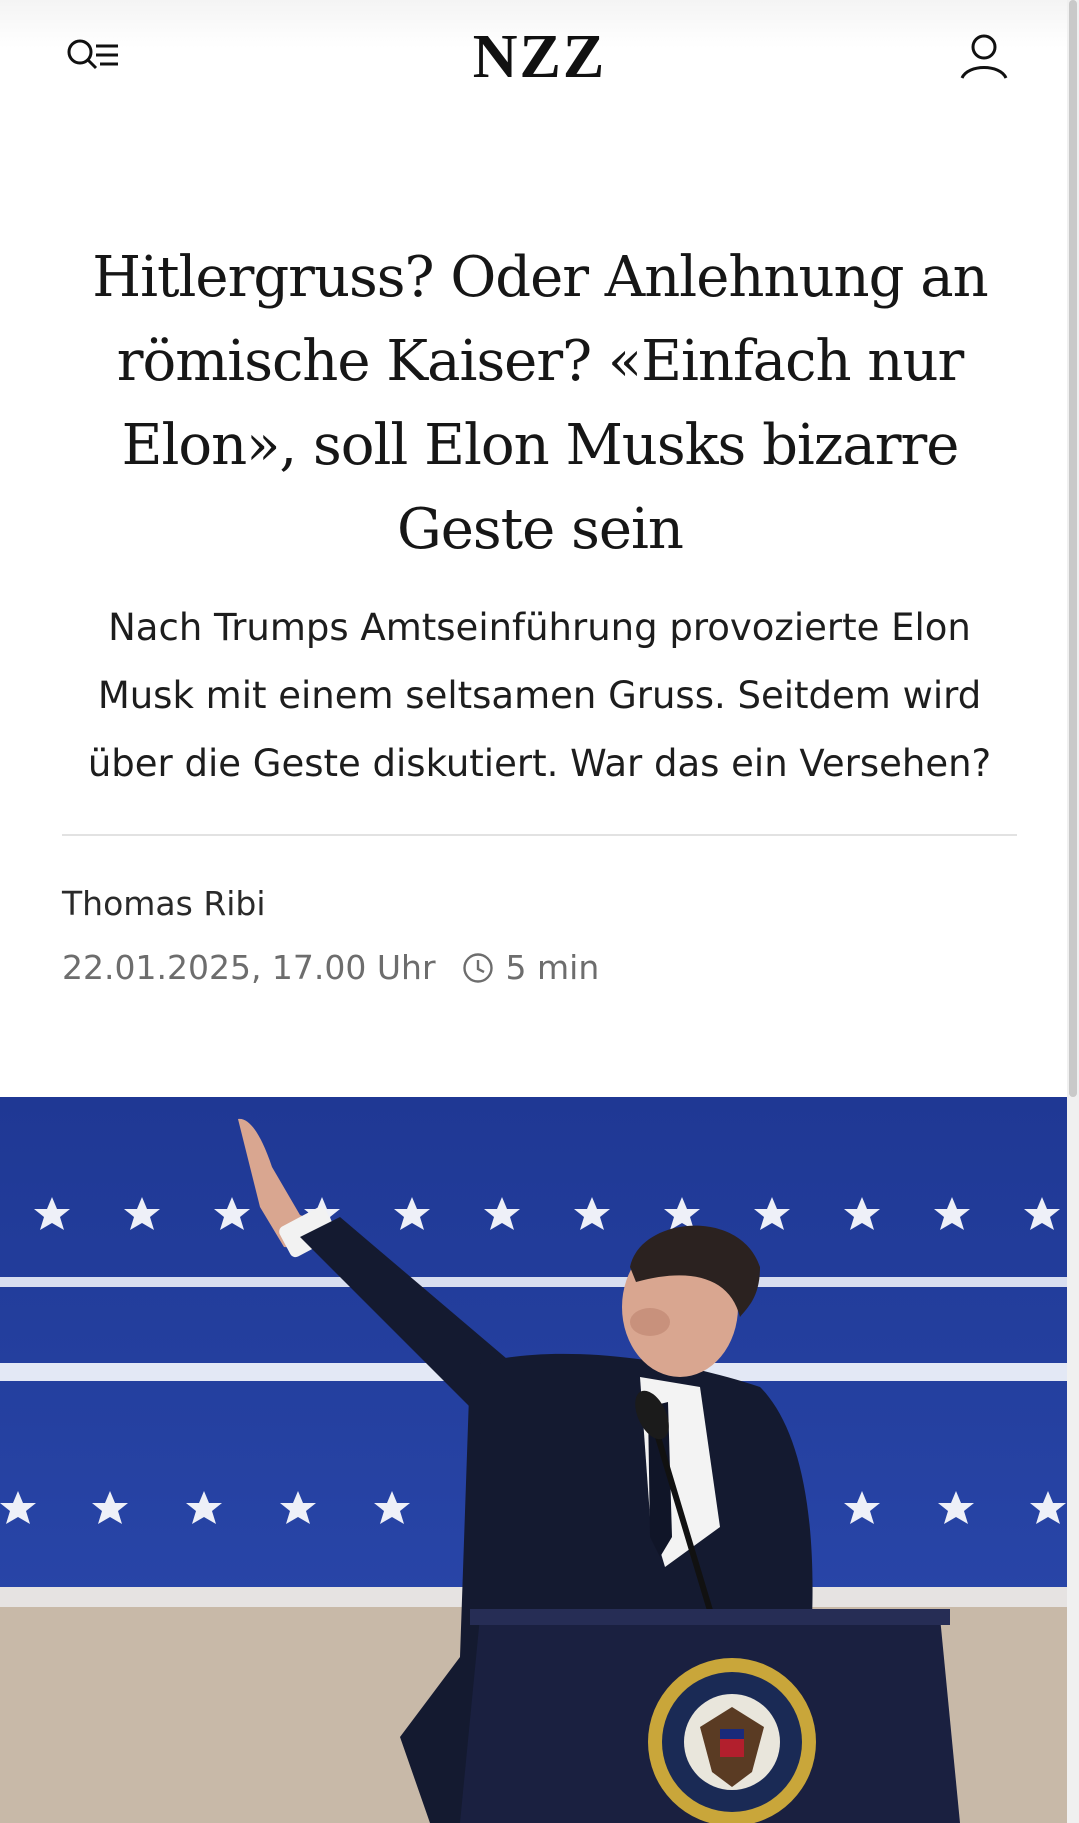 Image resolution: width=1079 pixels, height=1823 pixels. What do you see at coordinates (477, 967) in the screenshot?
I see `clock-icon` at bounding box center [477, 967].